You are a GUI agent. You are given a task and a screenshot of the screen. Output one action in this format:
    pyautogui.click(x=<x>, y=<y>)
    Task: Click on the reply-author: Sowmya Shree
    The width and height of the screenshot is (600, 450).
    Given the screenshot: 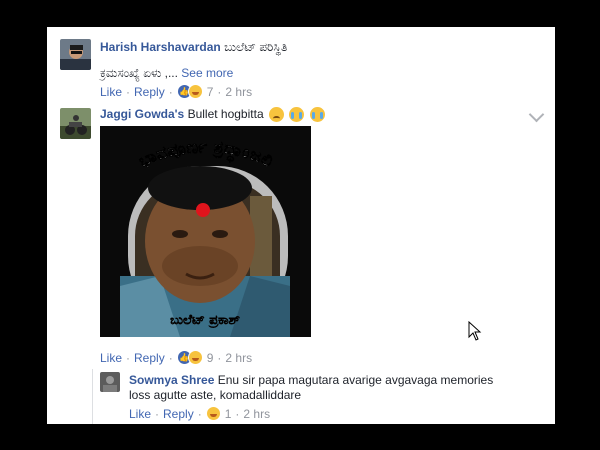 What is the action you would take?
    pyautogui.click(x=171, y=380)
    